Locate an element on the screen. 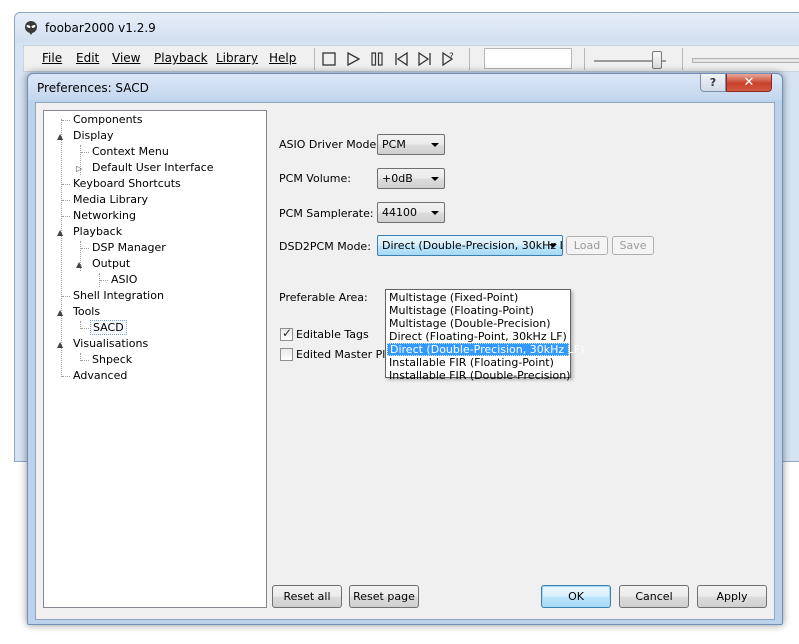 The image size is (799, 644). preferable-area-label: Preferable Area: is located at coordinates (323, 297).